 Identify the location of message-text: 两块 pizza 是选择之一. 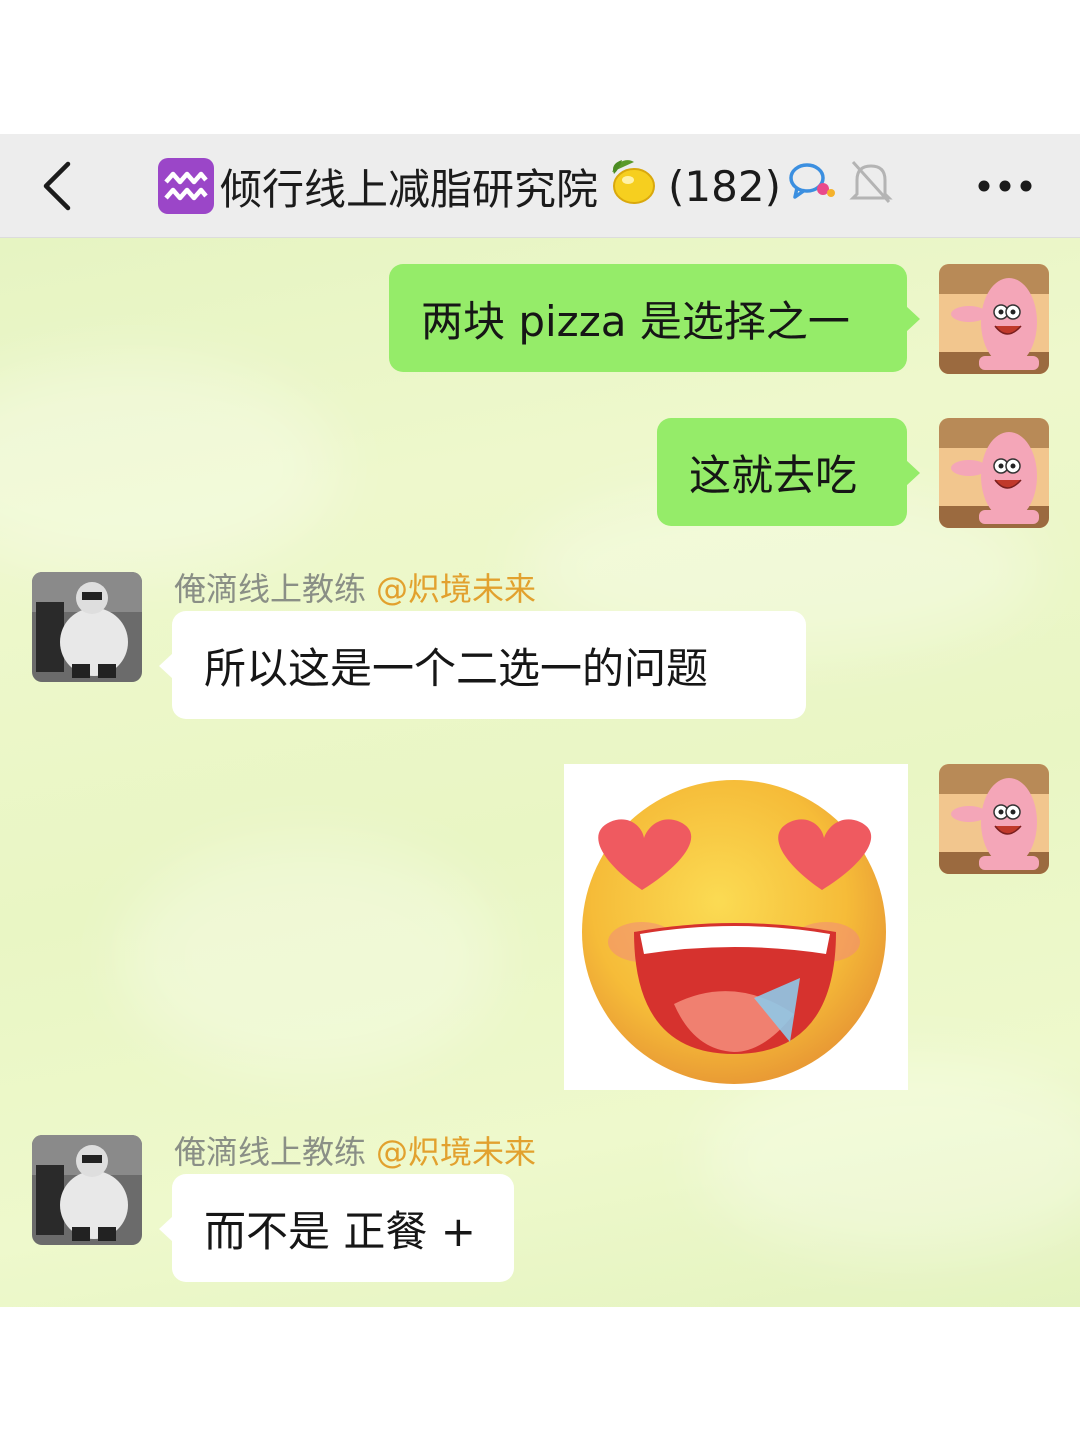
(635, 321).